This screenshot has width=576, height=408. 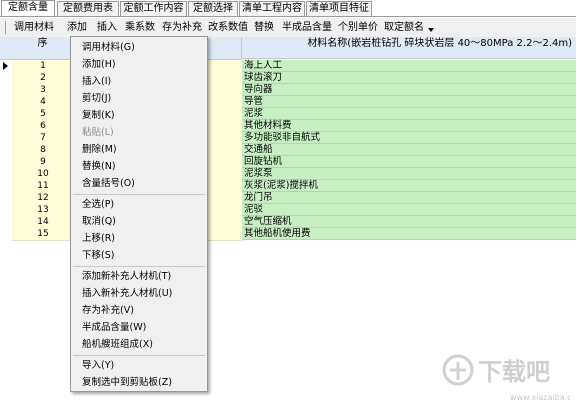 What do you see at coordinates (98, 366) in the screenshot?
I see `menu-item: 导入(Y)` at bounding box center [98, 366].